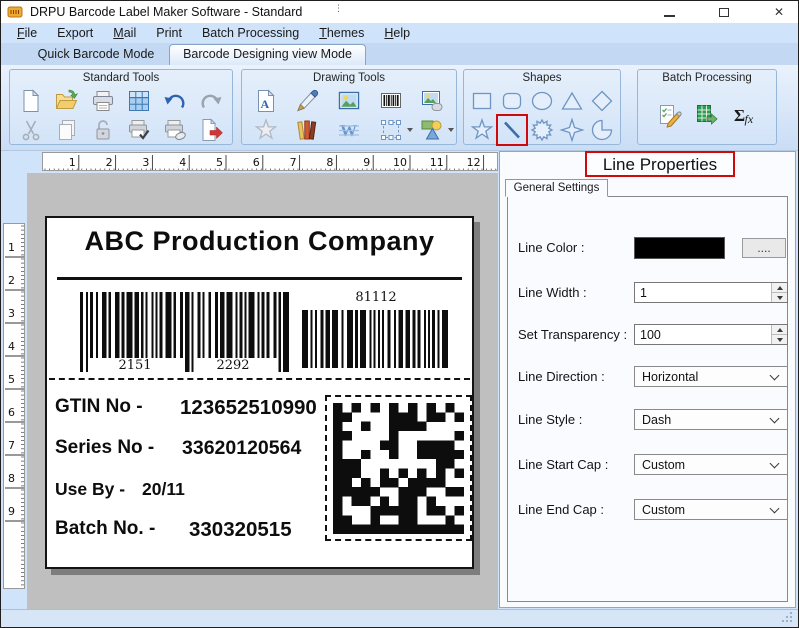 The width and height of the screenshot is (799, 628). What do you see at coordinates (397, 33) in the screenshot?
I see `menu-help: Help` at bounding box center [397, 33].